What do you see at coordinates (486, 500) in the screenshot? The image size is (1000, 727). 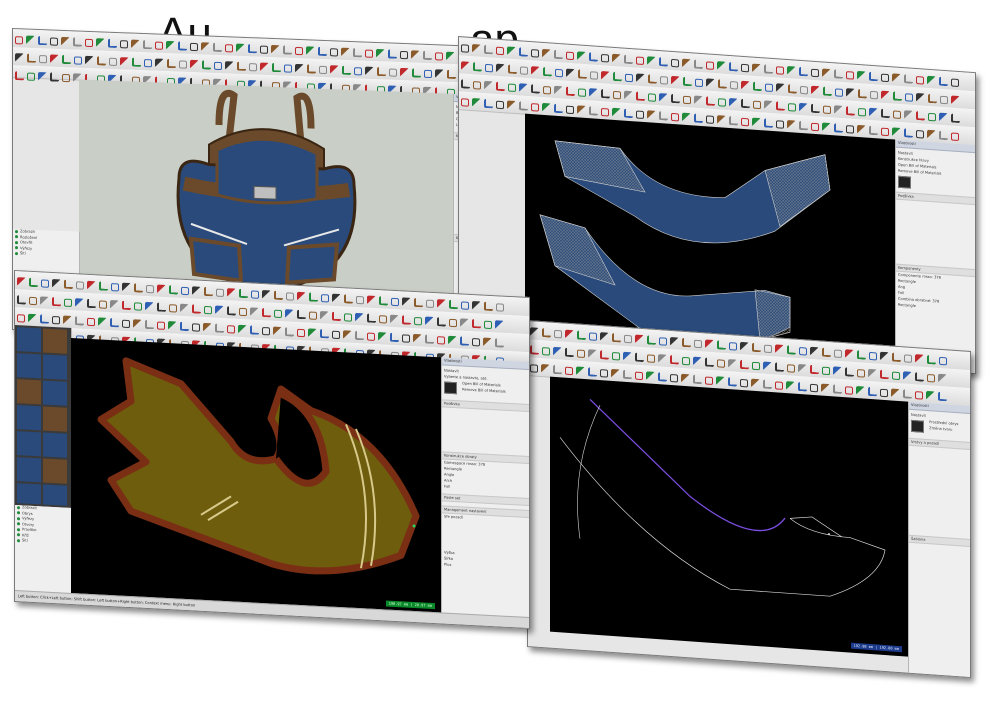 I see `panel-section: Paste set` at bounding box center [486, 500].